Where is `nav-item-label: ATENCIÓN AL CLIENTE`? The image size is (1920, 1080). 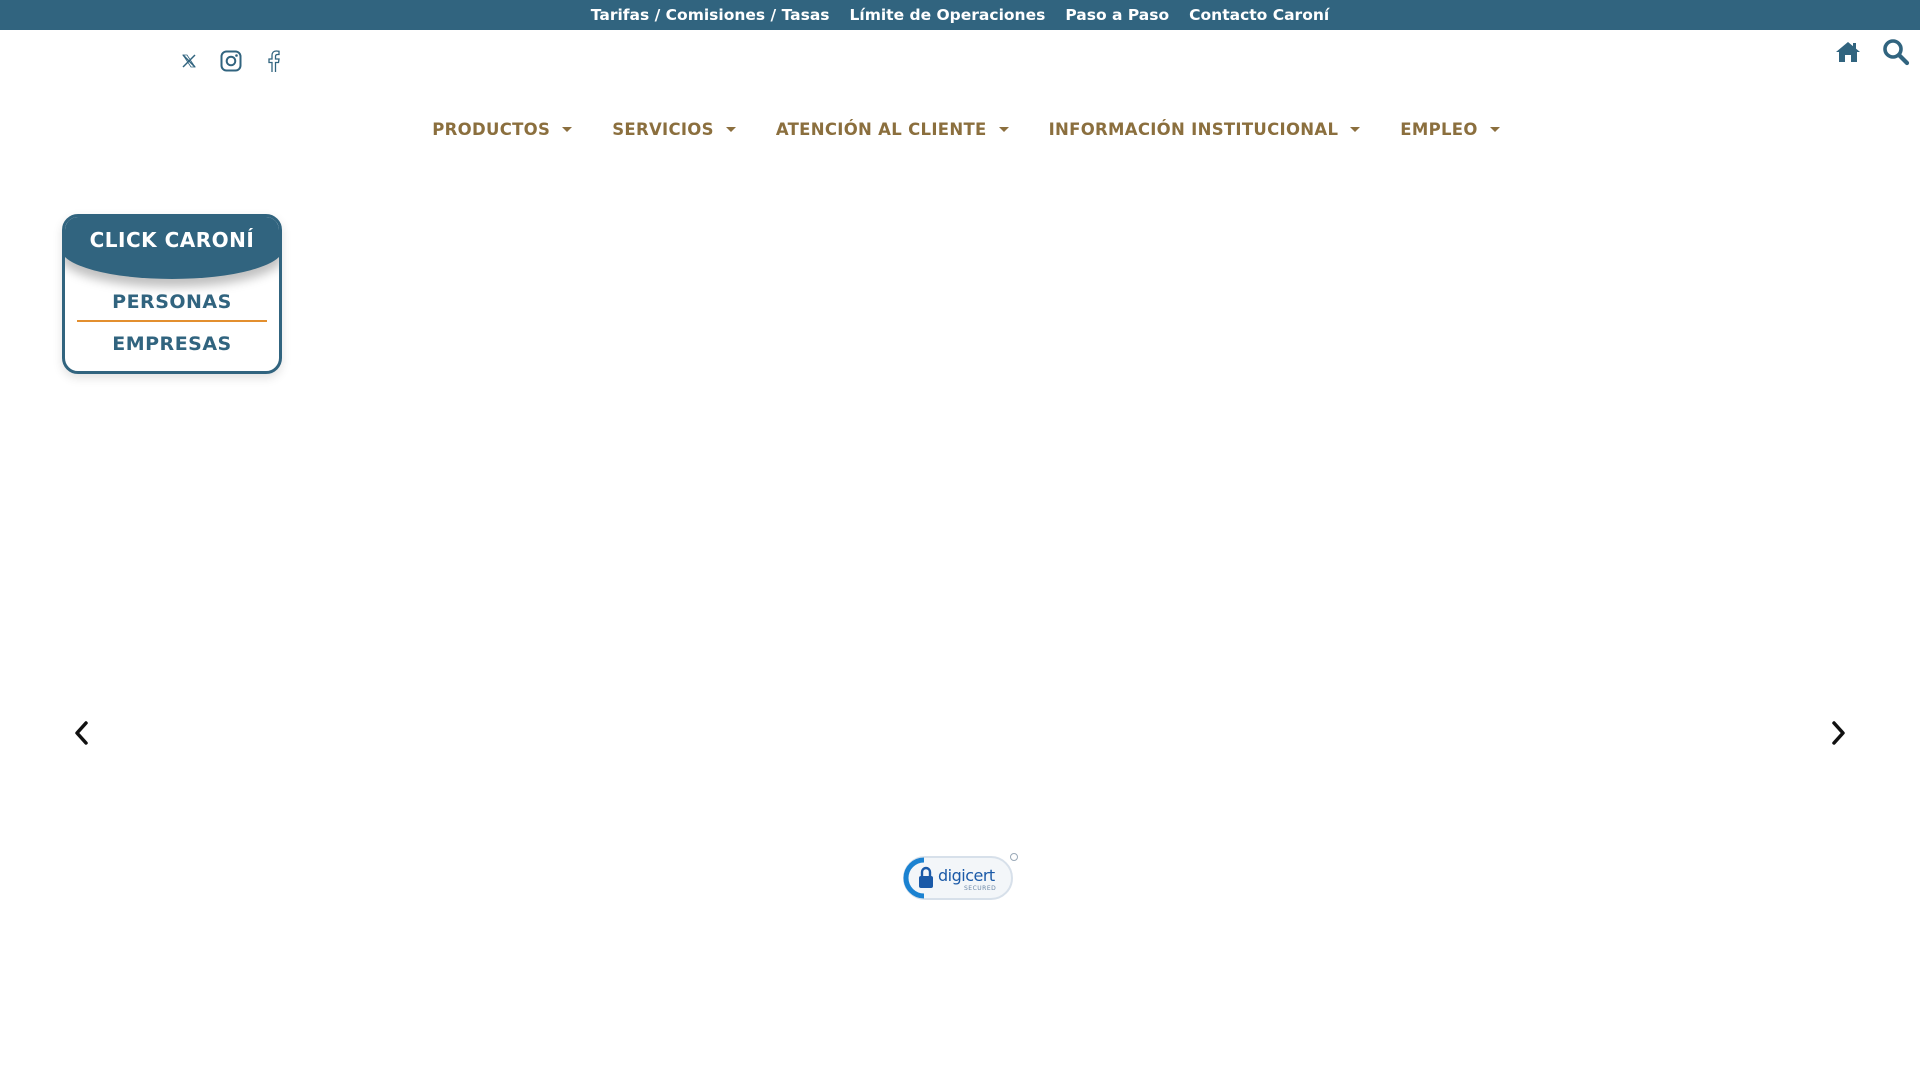
nav-item-label: ATENCIÓN AL CLIENTE is located at coordinates (881, 129).